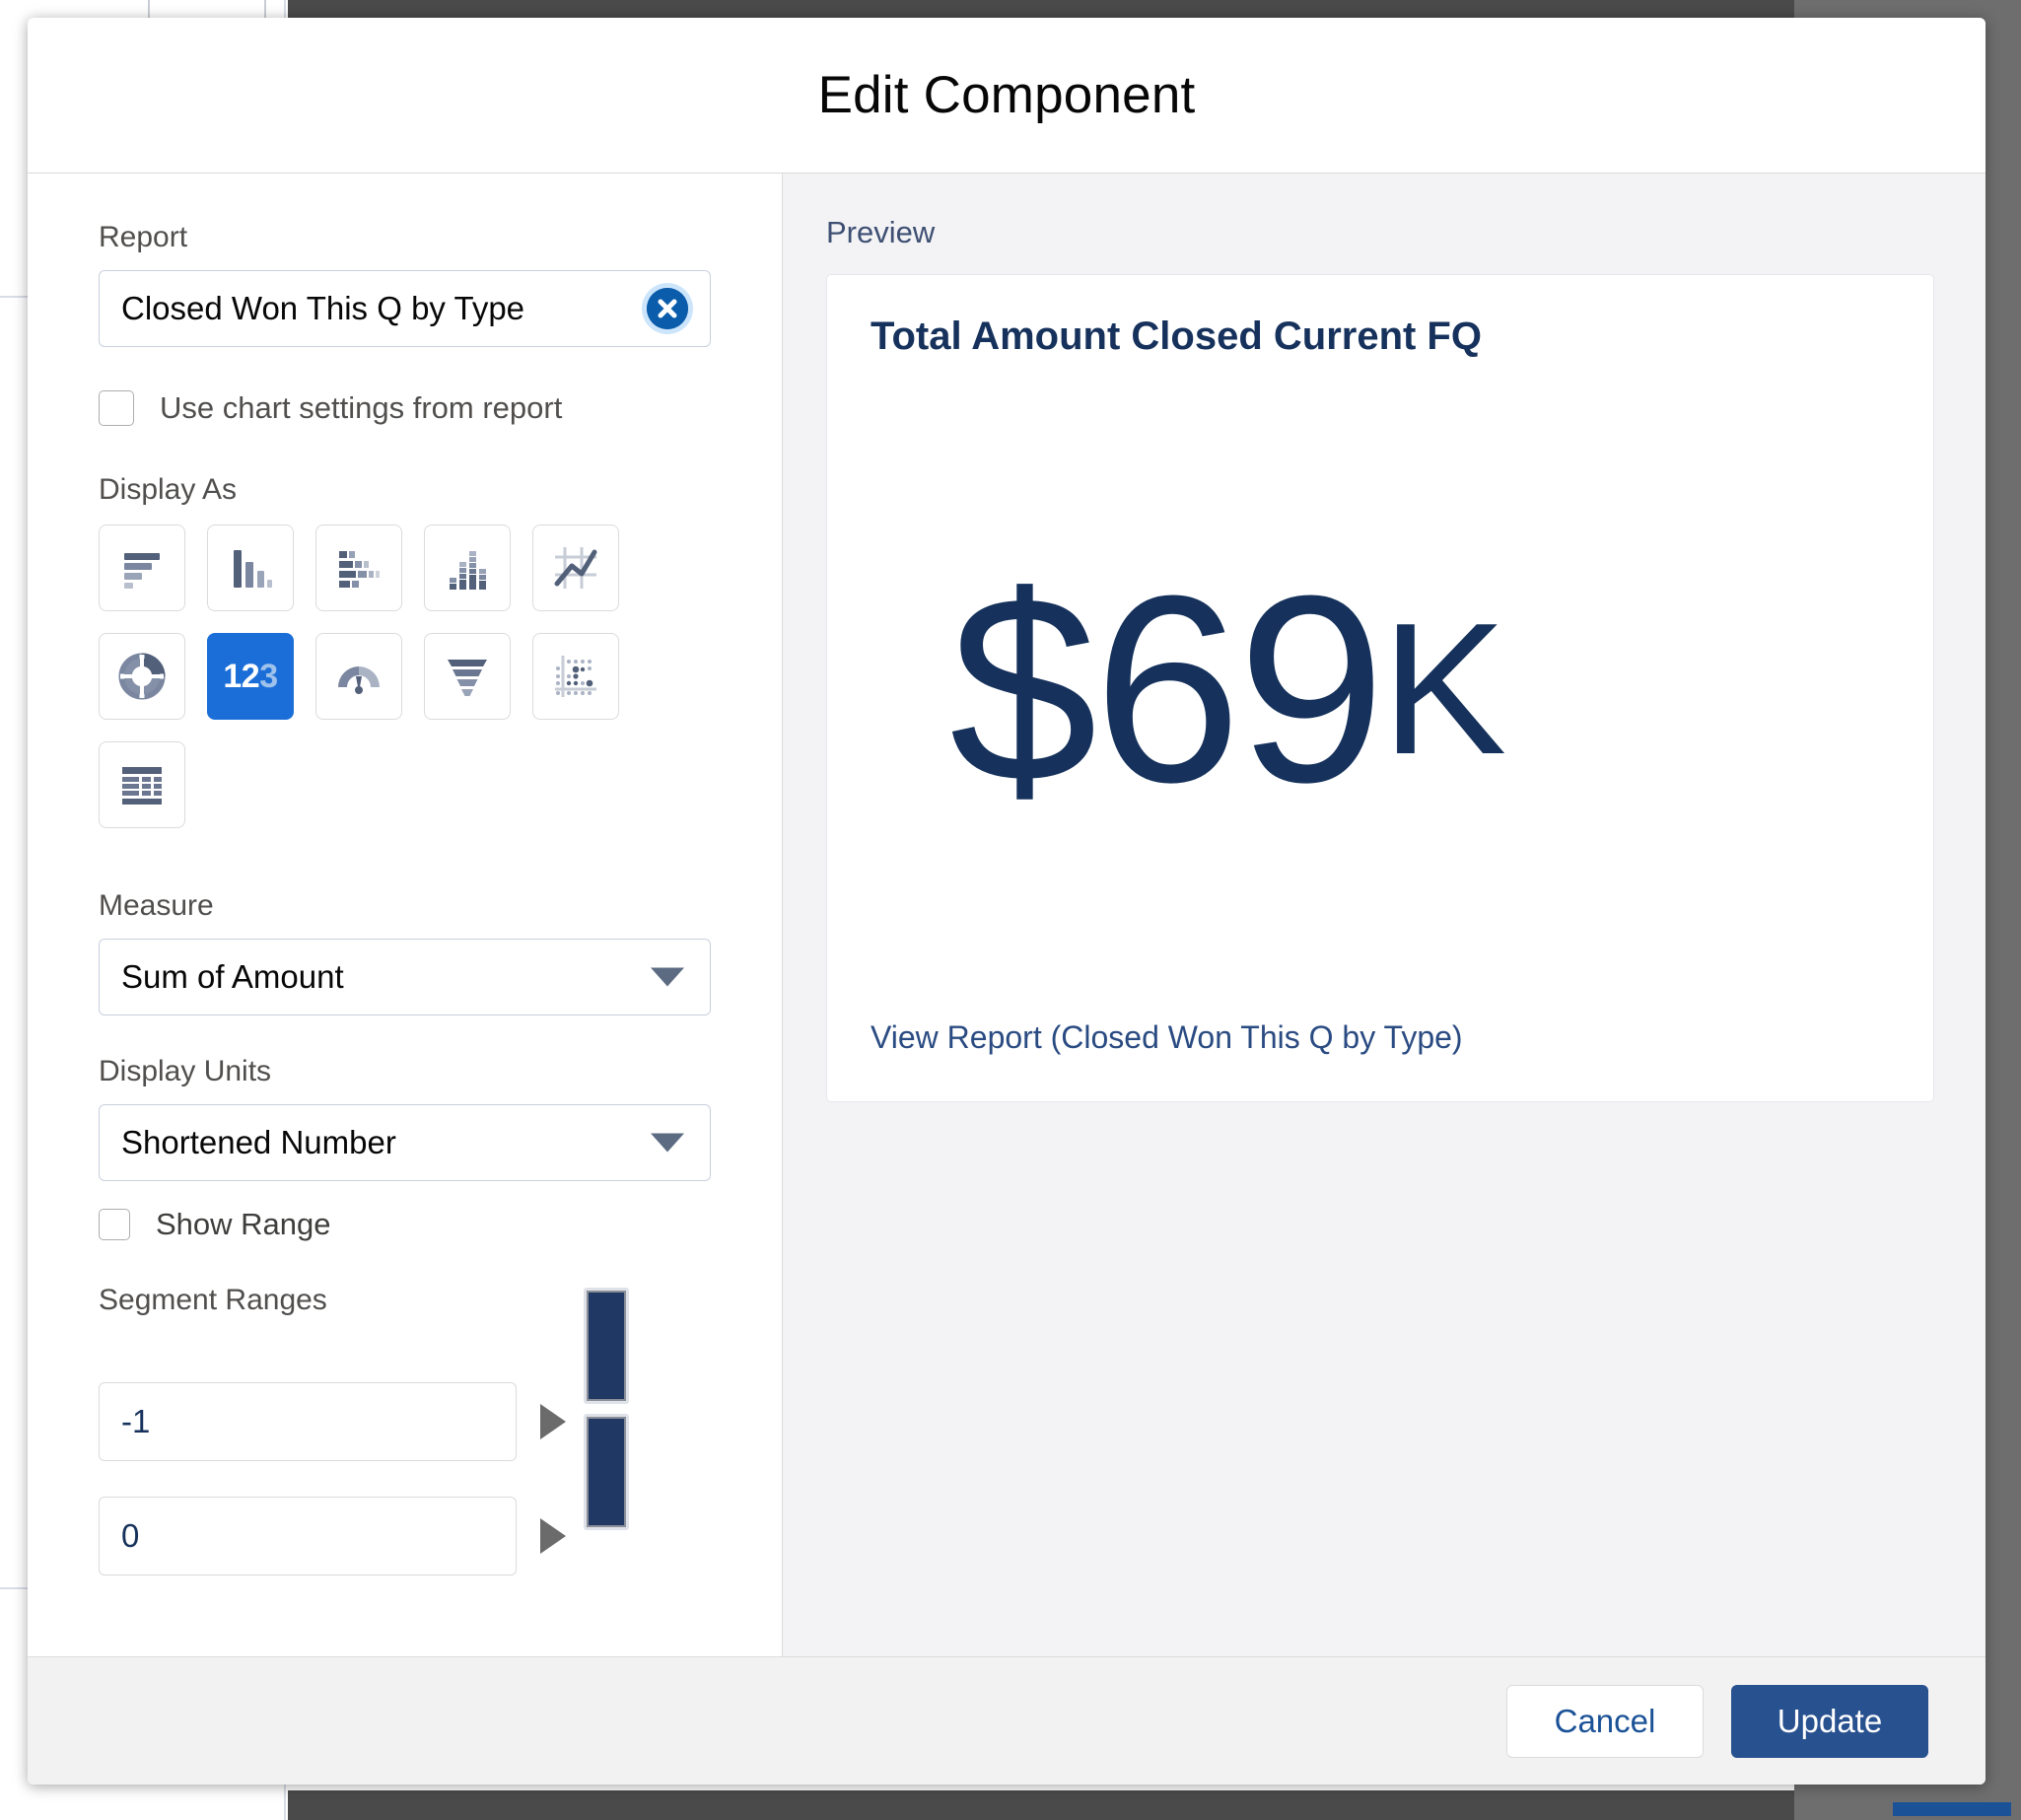 This screenshot has width=2021, height=1820. I want to click on display-as-option-line-chart, so click(575, 568).